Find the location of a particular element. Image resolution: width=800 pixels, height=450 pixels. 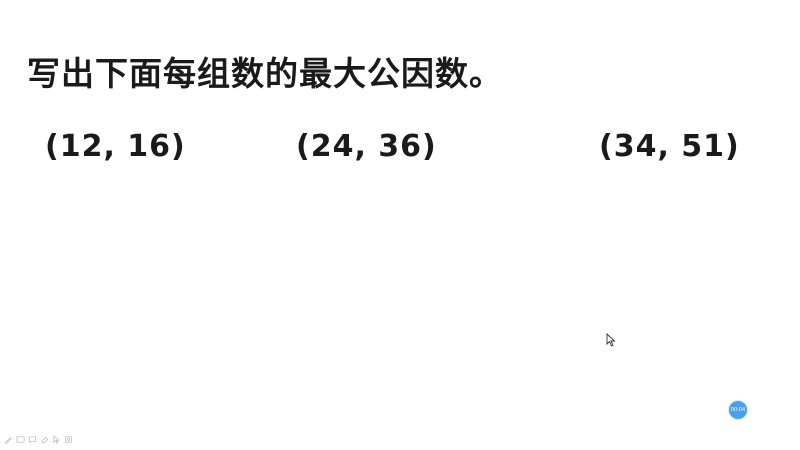

mouse-cursor-icon is located at coordinates (611, 340).